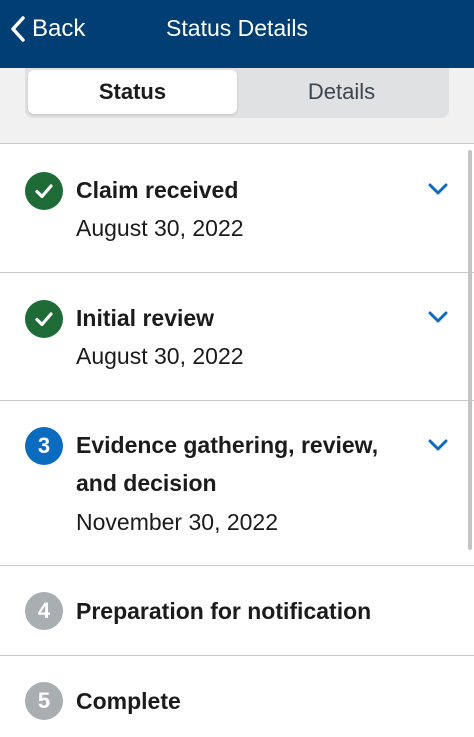 The width and height of the screenshot is (474, 737). Describe the element at coordinates (157, 190) in the screenshot. I see `step-title: Claim received` at that location.